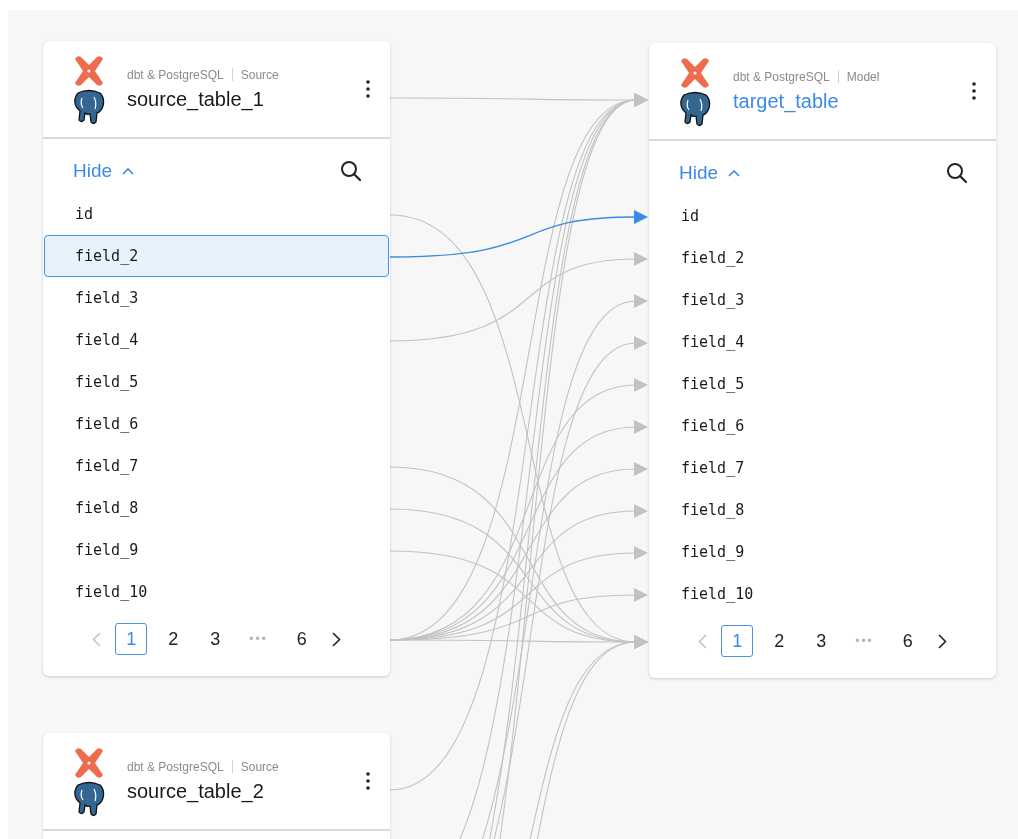 Image resolution: width=1018 pixels, height=839 pixels. What do you see at coordinates (786, 101) in the screenshot?
I see `table-title: target_table` at bounding box center [786, 101].